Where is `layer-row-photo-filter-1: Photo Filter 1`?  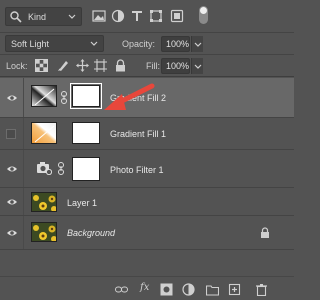 layer-row-photo-filter-1: Photo Filter 1 is located at coordinates (147, 169).